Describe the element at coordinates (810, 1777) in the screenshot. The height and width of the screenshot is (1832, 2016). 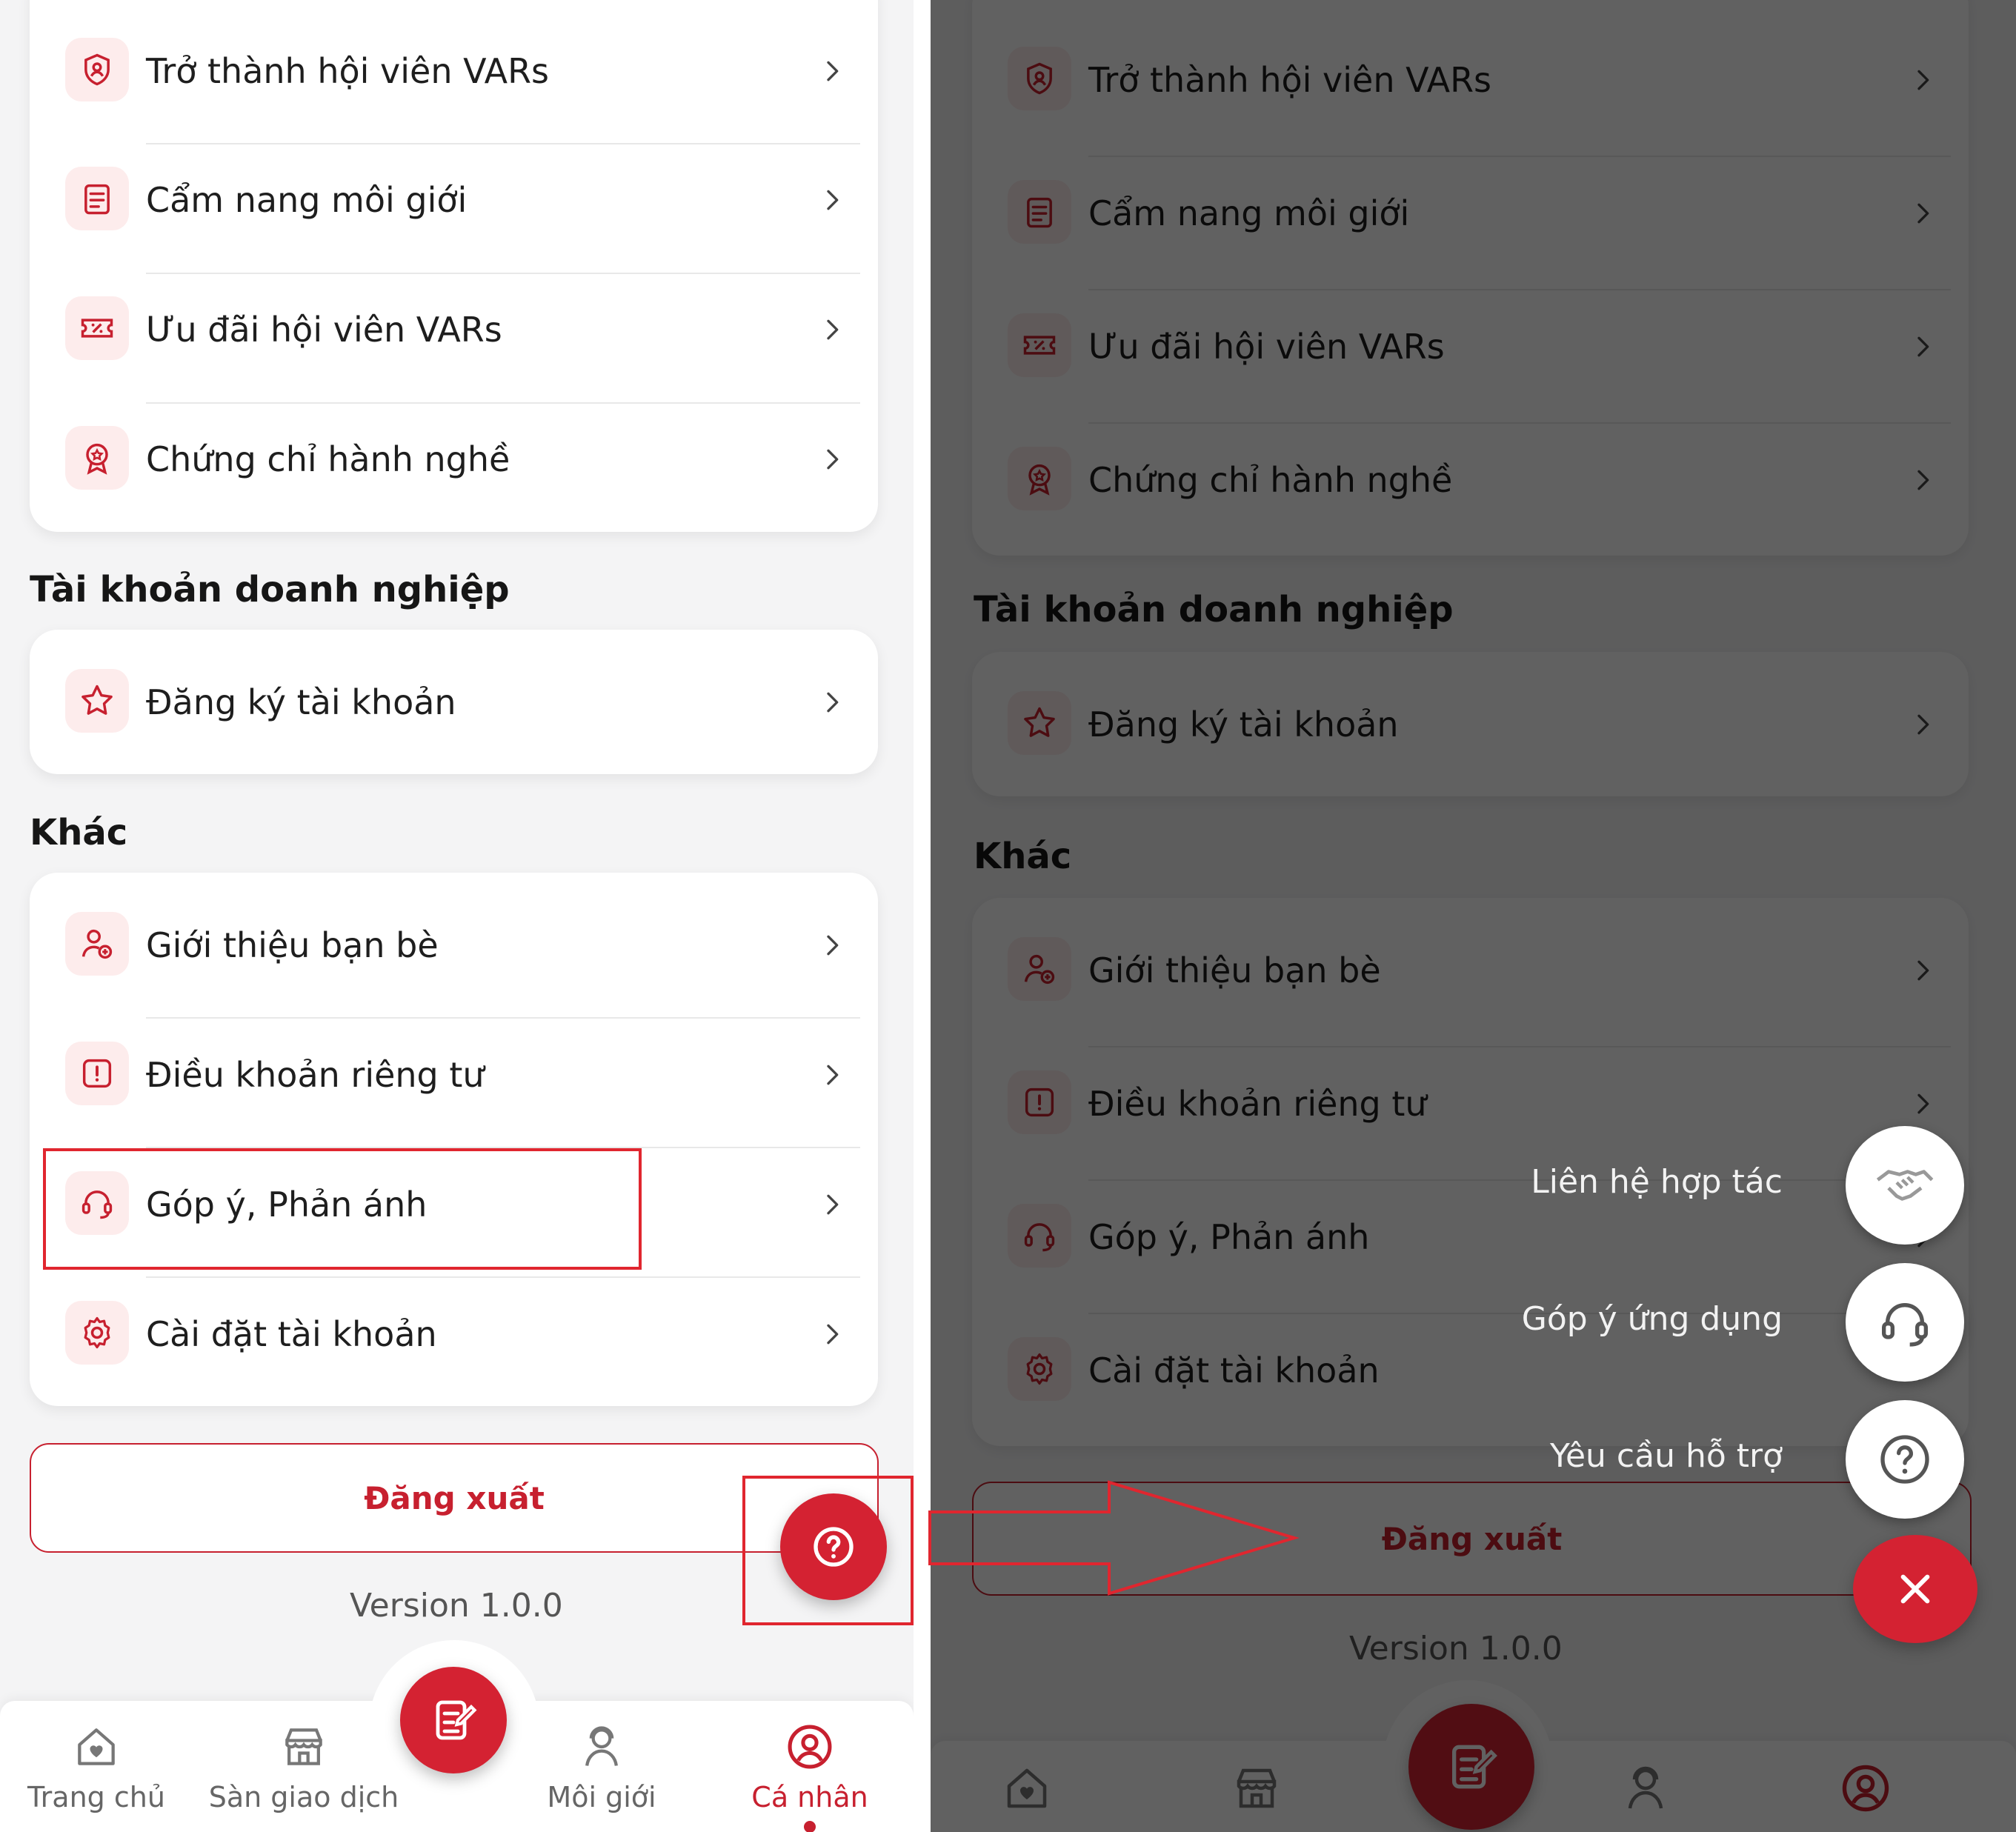
I see `nav-item-profile: Cá nhân` at that location.